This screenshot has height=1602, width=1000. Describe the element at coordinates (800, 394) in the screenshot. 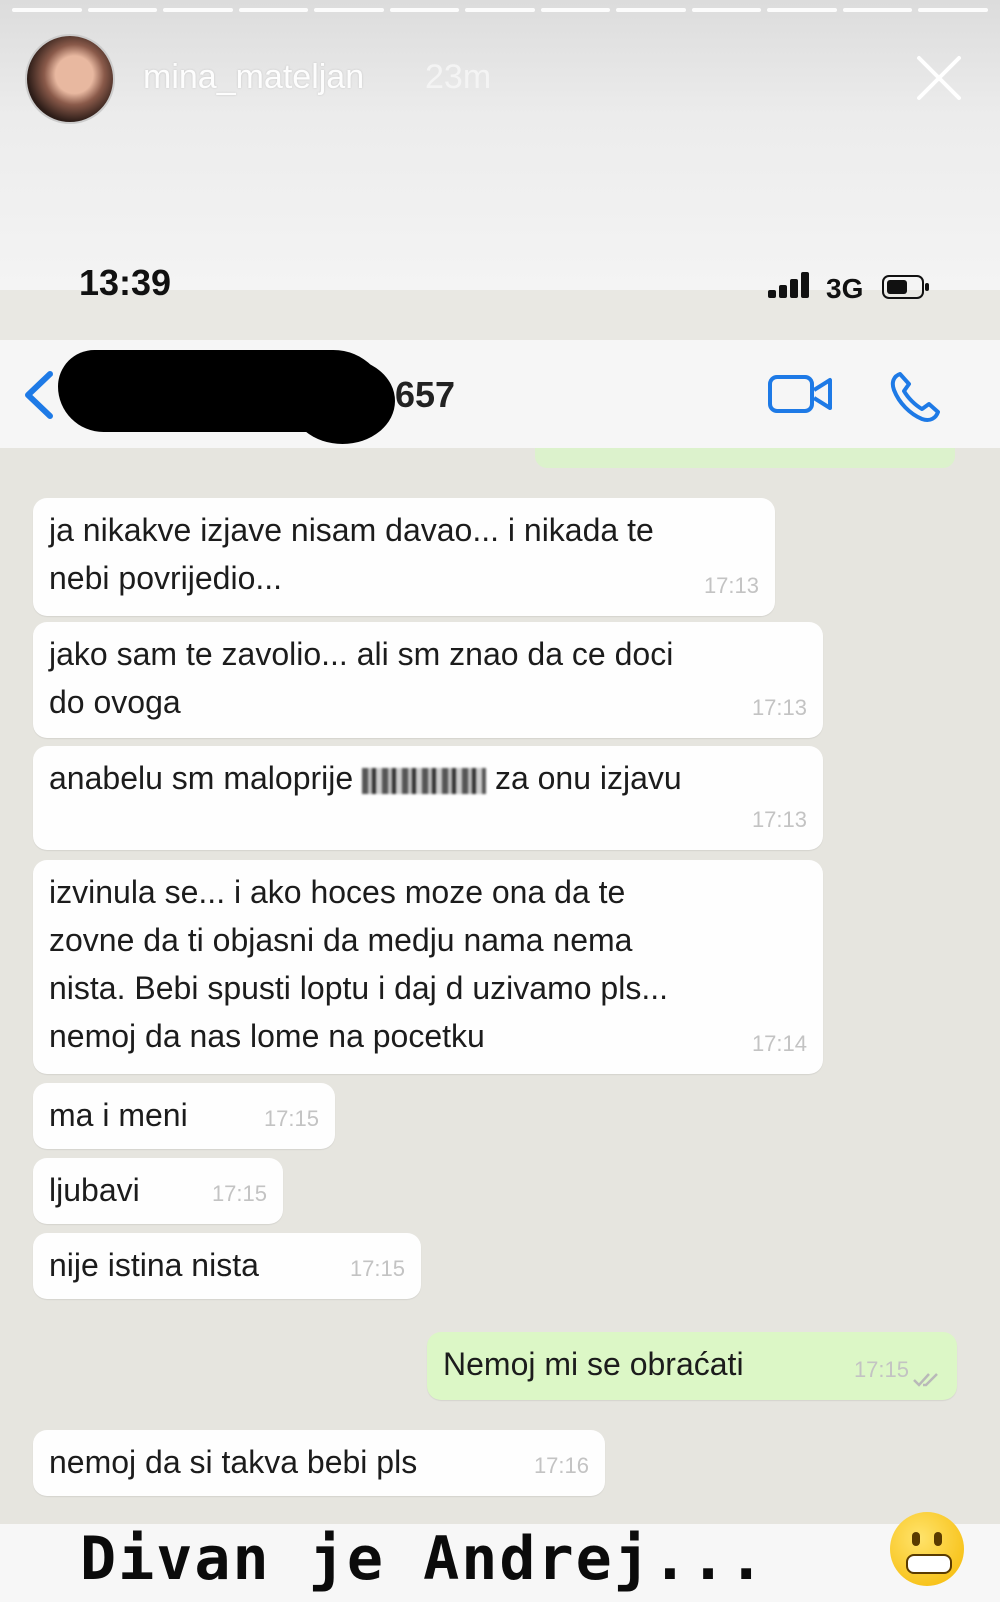

I see `video-call-icon` at that location.